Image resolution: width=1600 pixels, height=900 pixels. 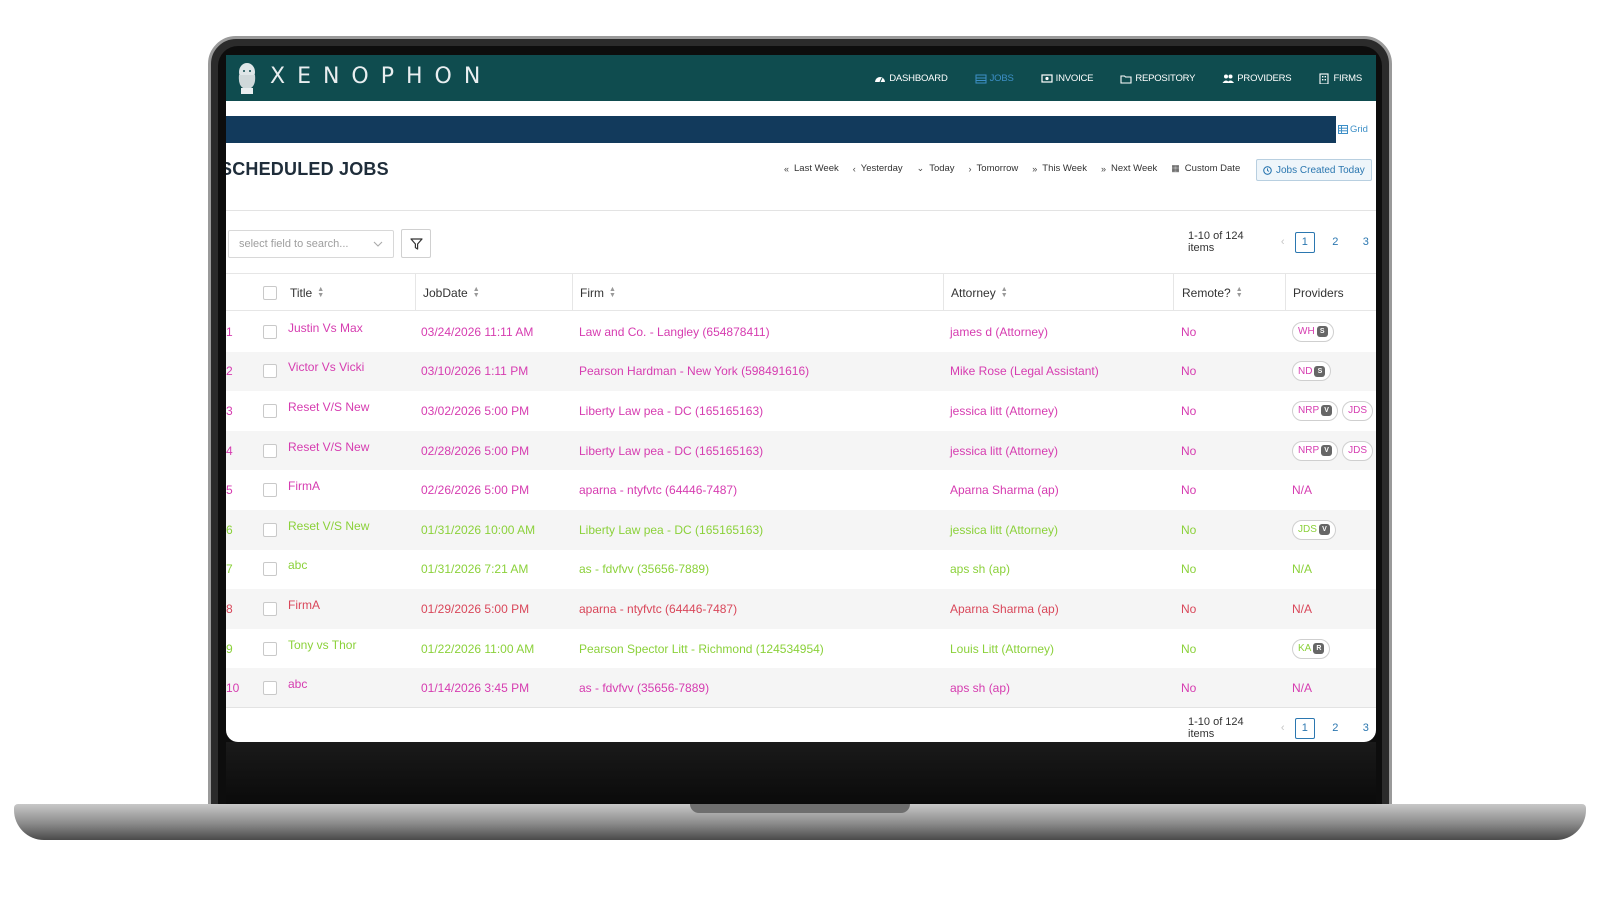 I want to click on job-providers: KA R, so click(x=1313, y=649).